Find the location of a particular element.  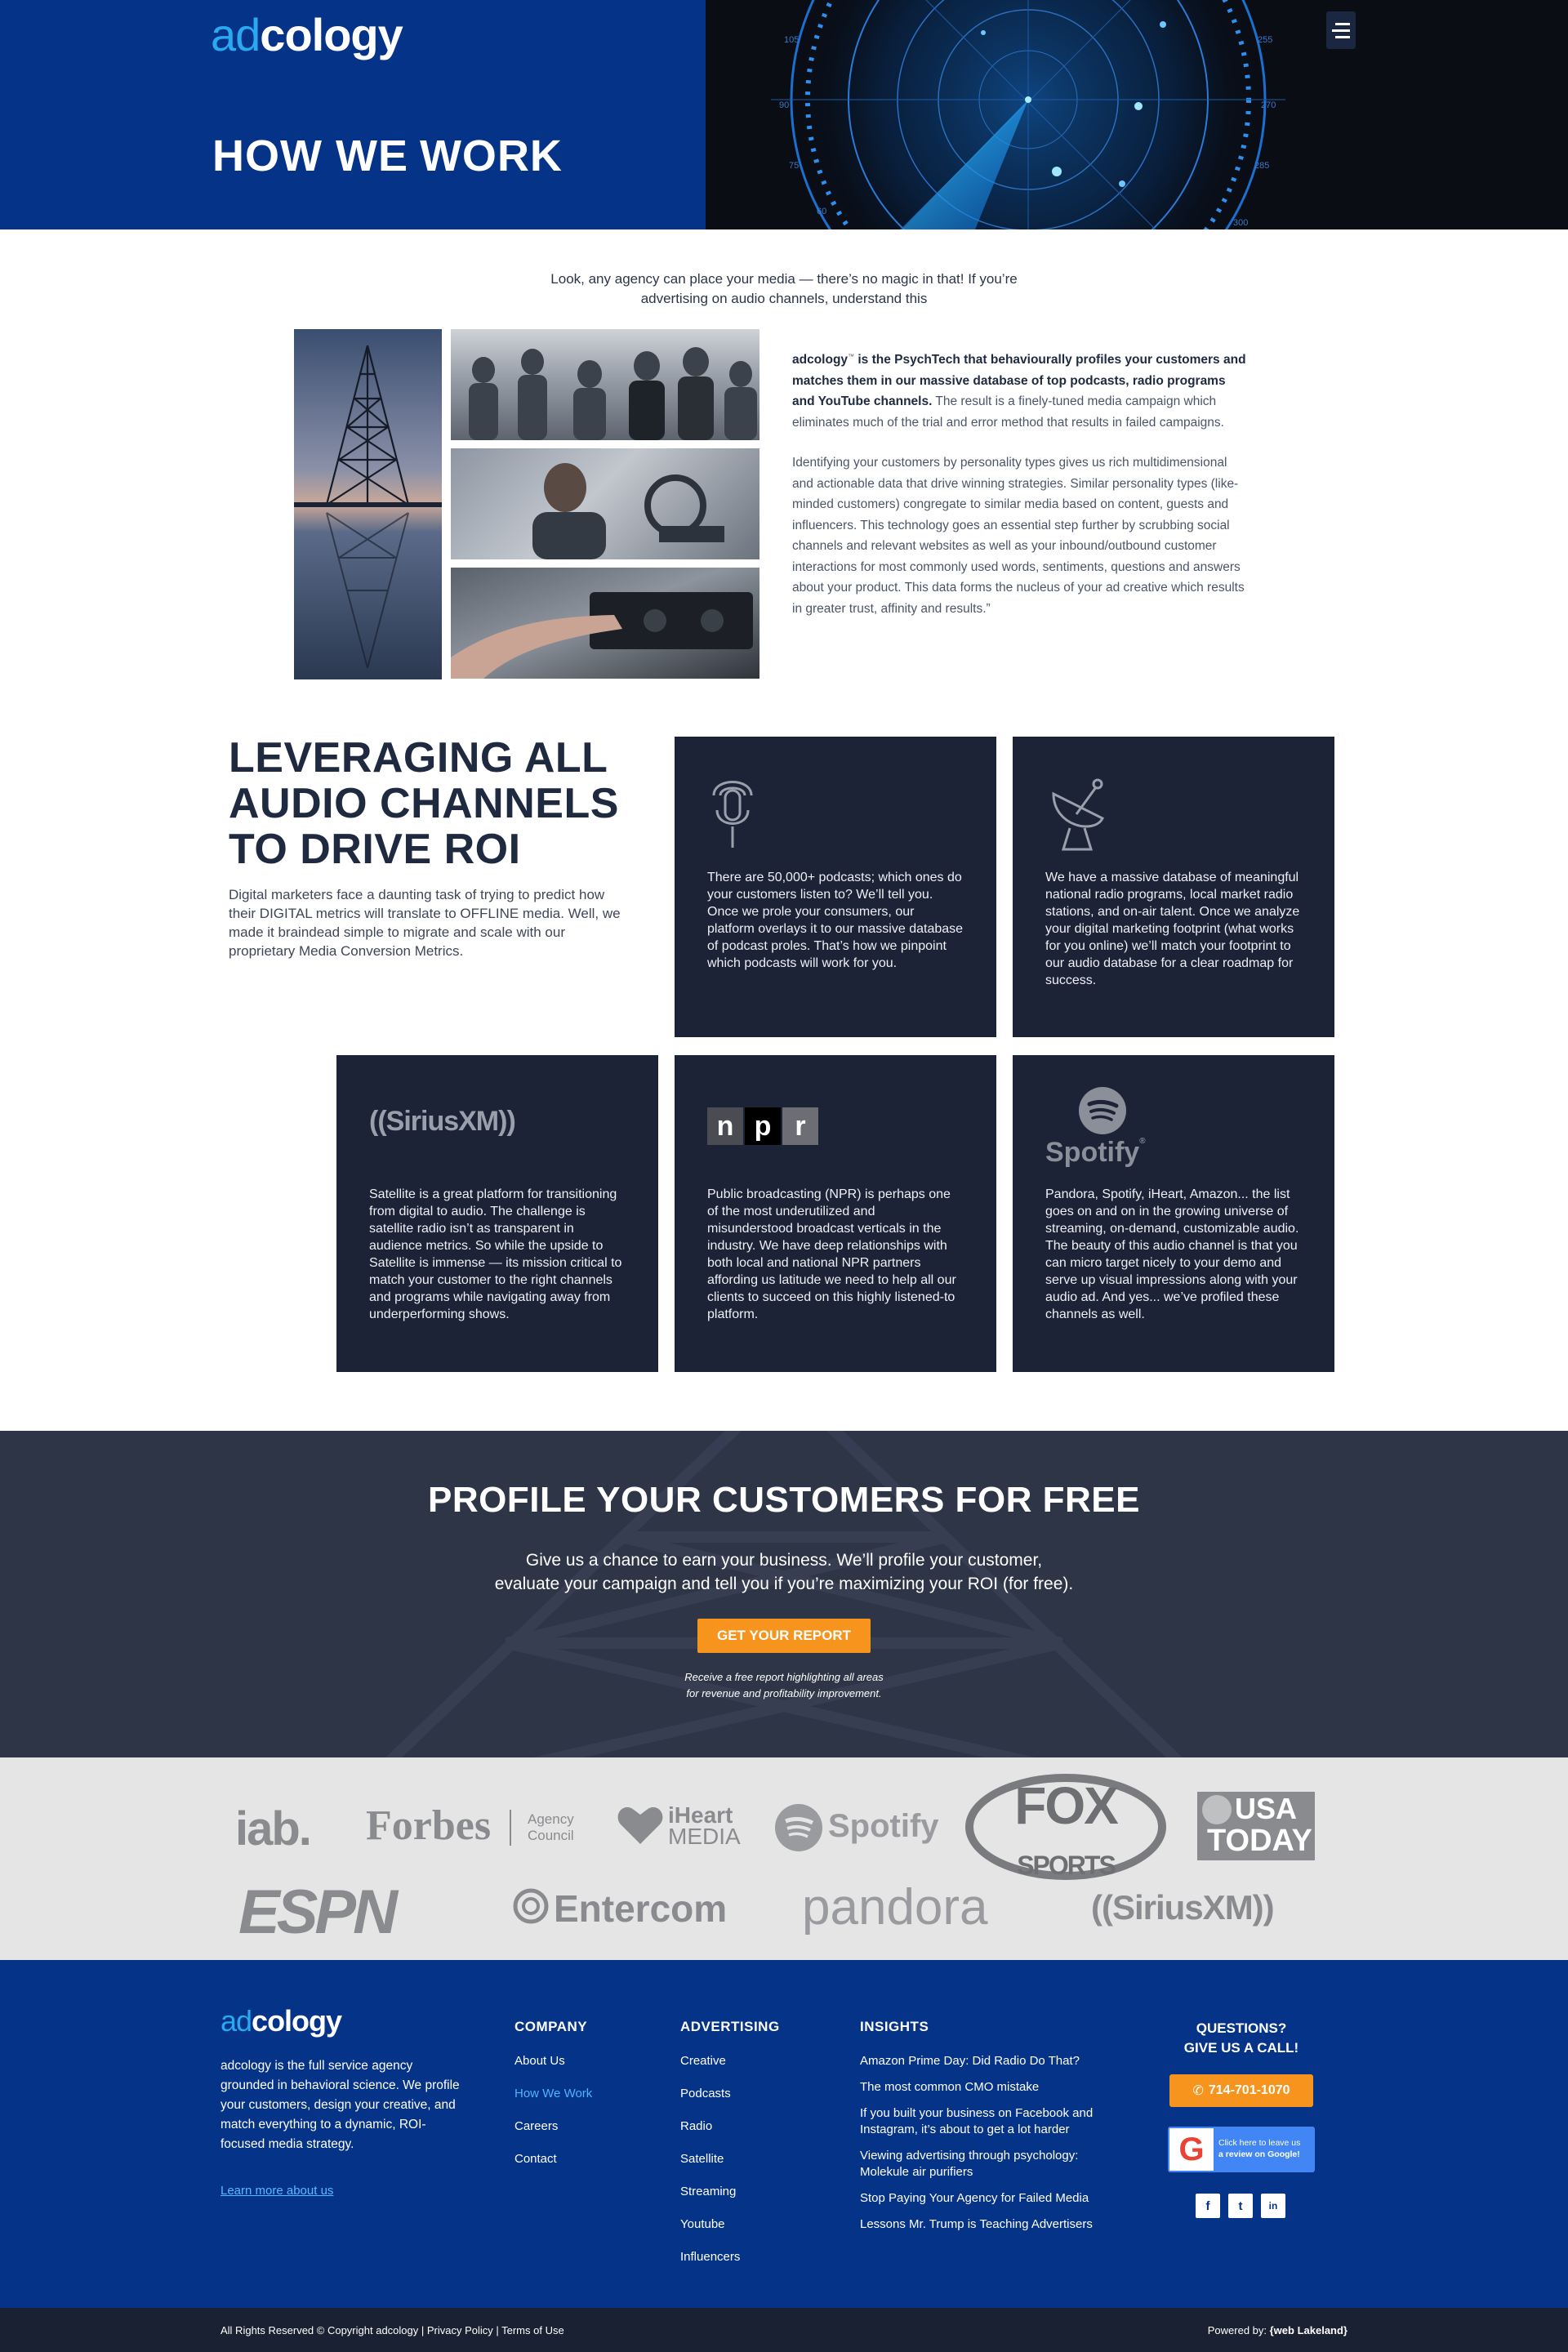

footer-insight-link: Amazon Prime Day: Did Radio Do That? is located at coordinates (994, 2061).